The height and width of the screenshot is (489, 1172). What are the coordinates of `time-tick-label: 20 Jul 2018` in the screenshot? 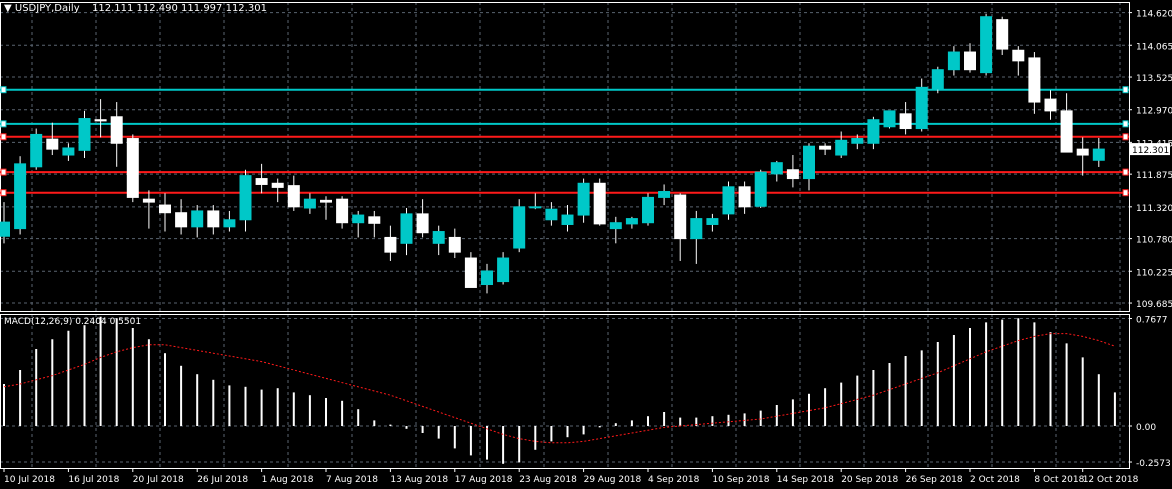 It's located at (158, 480).